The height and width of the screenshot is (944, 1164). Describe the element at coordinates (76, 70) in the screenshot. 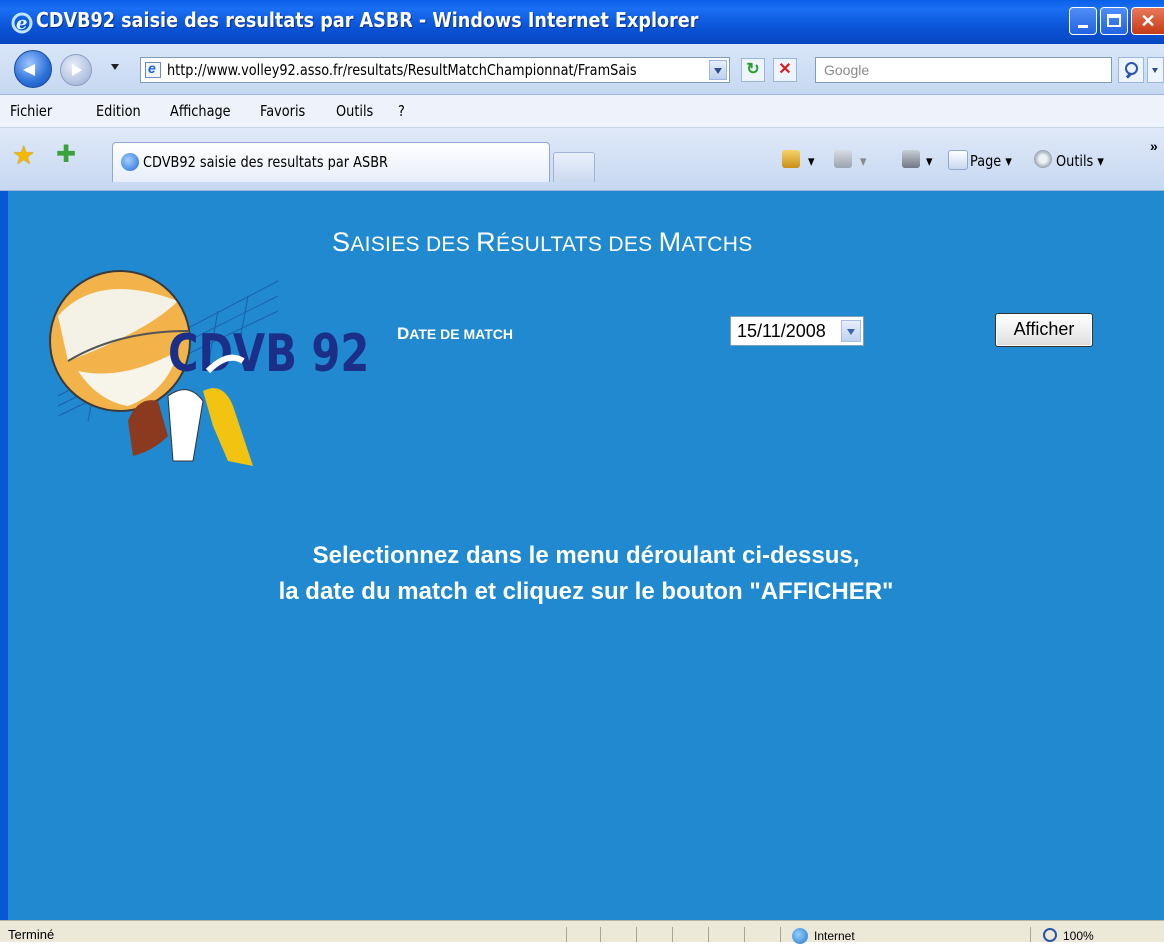

I see `forward-button` at that location.